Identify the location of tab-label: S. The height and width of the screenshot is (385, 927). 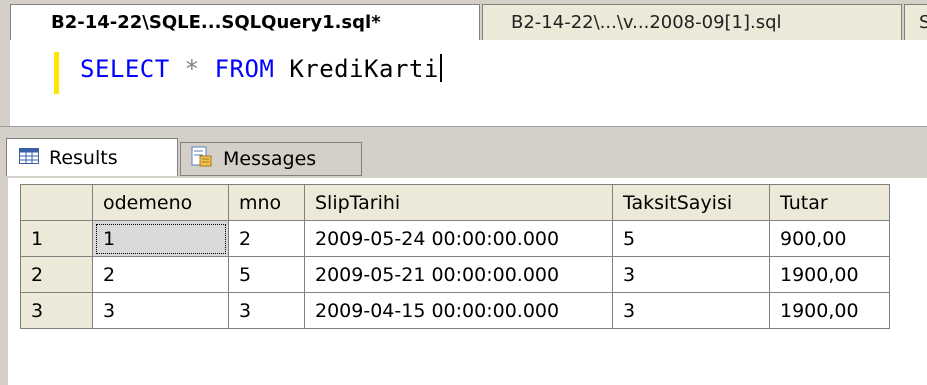
(923, 22).